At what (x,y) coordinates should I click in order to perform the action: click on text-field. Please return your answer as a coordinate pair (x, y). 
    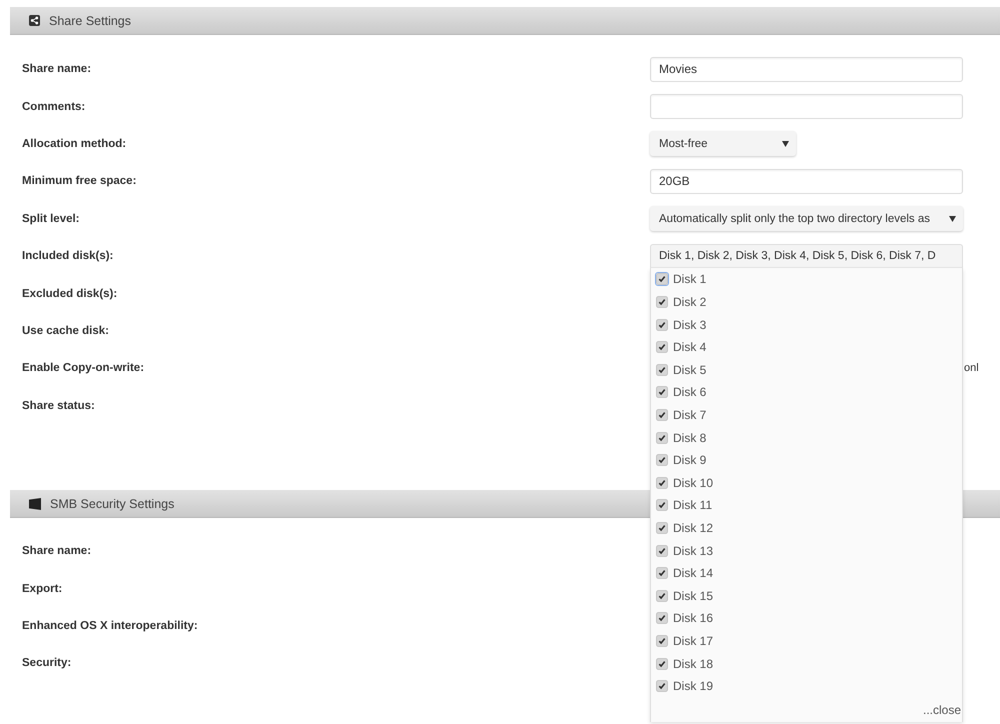
    Looking at the image, I should click on (806, 107).